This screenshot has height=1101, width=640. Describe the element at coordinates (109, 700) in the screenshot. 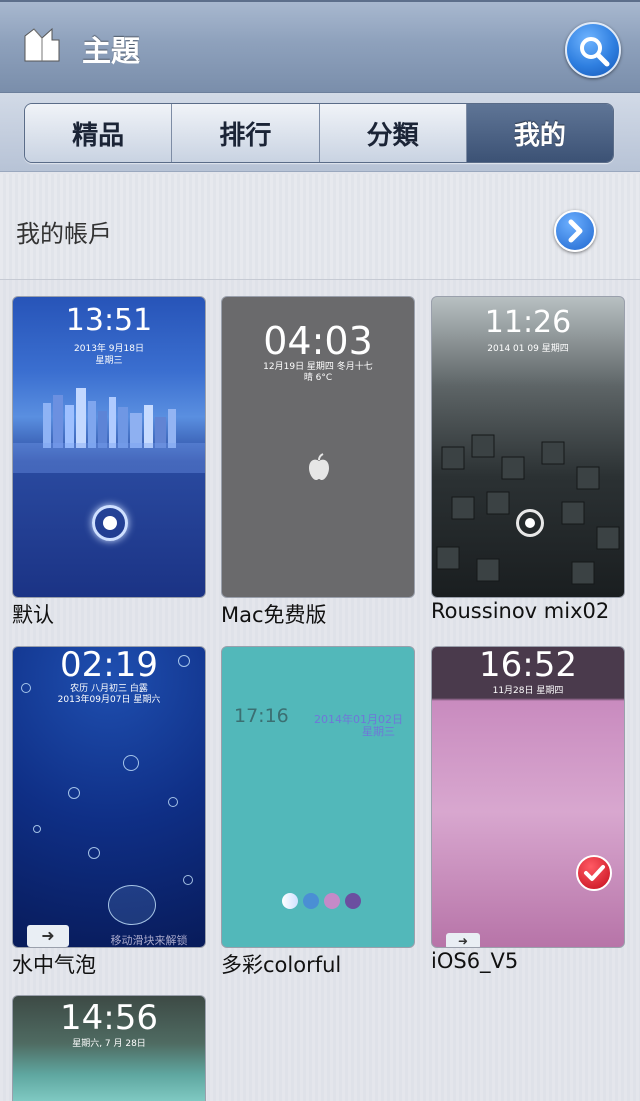

I see `lock-weekday: 2013年09月07日 星期六` at that location.